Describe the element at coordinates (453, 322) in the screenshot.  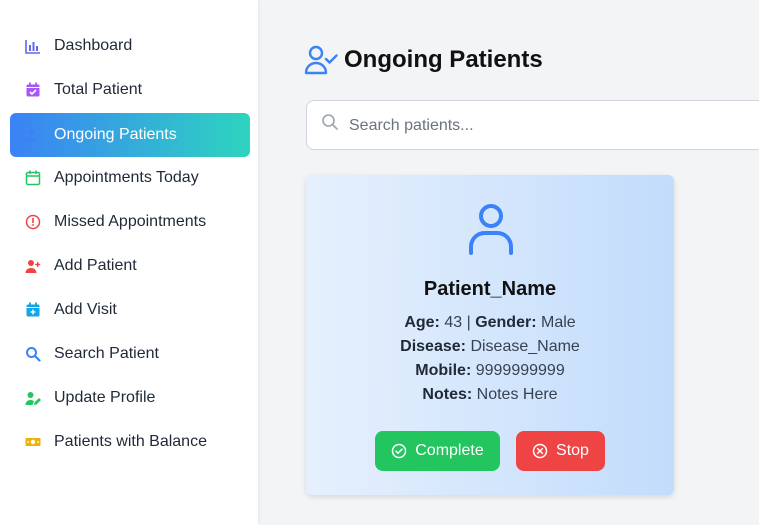
I see `age-value: 43` at that location.